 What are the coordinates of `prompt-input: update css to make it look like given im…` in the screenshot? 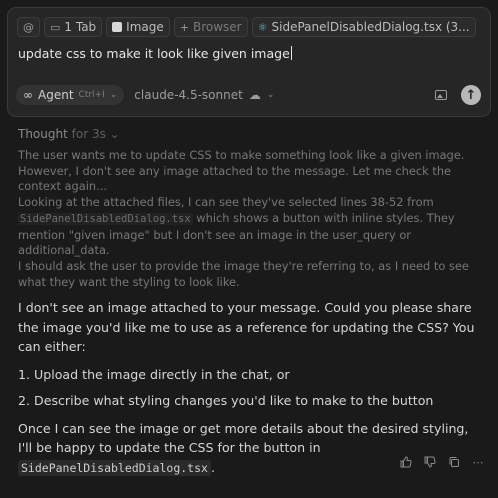 It's located at (155, 53).